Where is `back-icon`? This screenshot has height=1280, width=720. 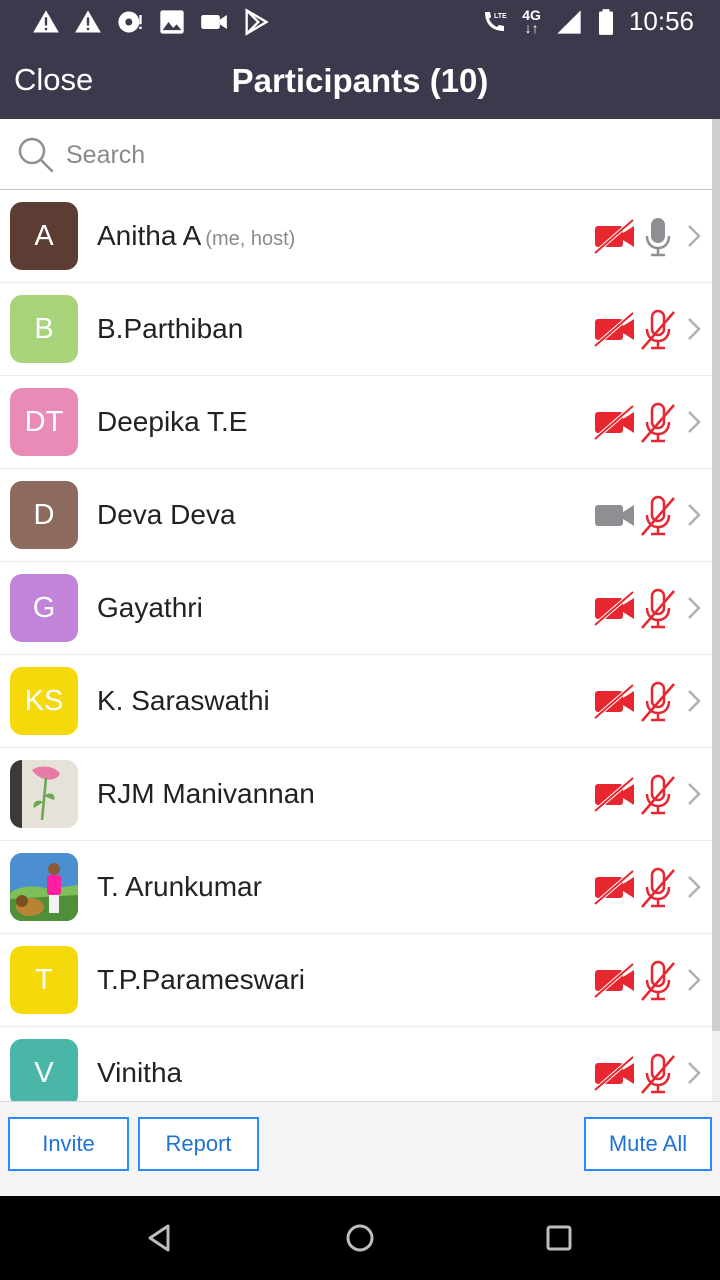
back-icon is located at coordinates (160, 1238).